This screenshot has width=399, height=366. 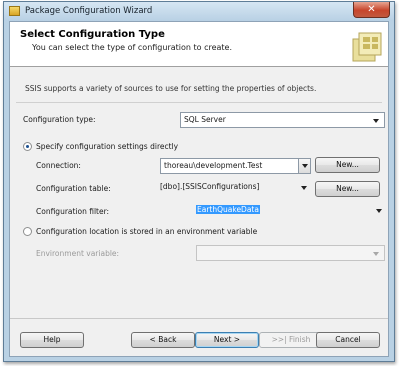 What do you see at coordinates (89, 11) in the screenshot?
I see `window-title: Package Configuration Wizard` at bounding box center [89, 11].